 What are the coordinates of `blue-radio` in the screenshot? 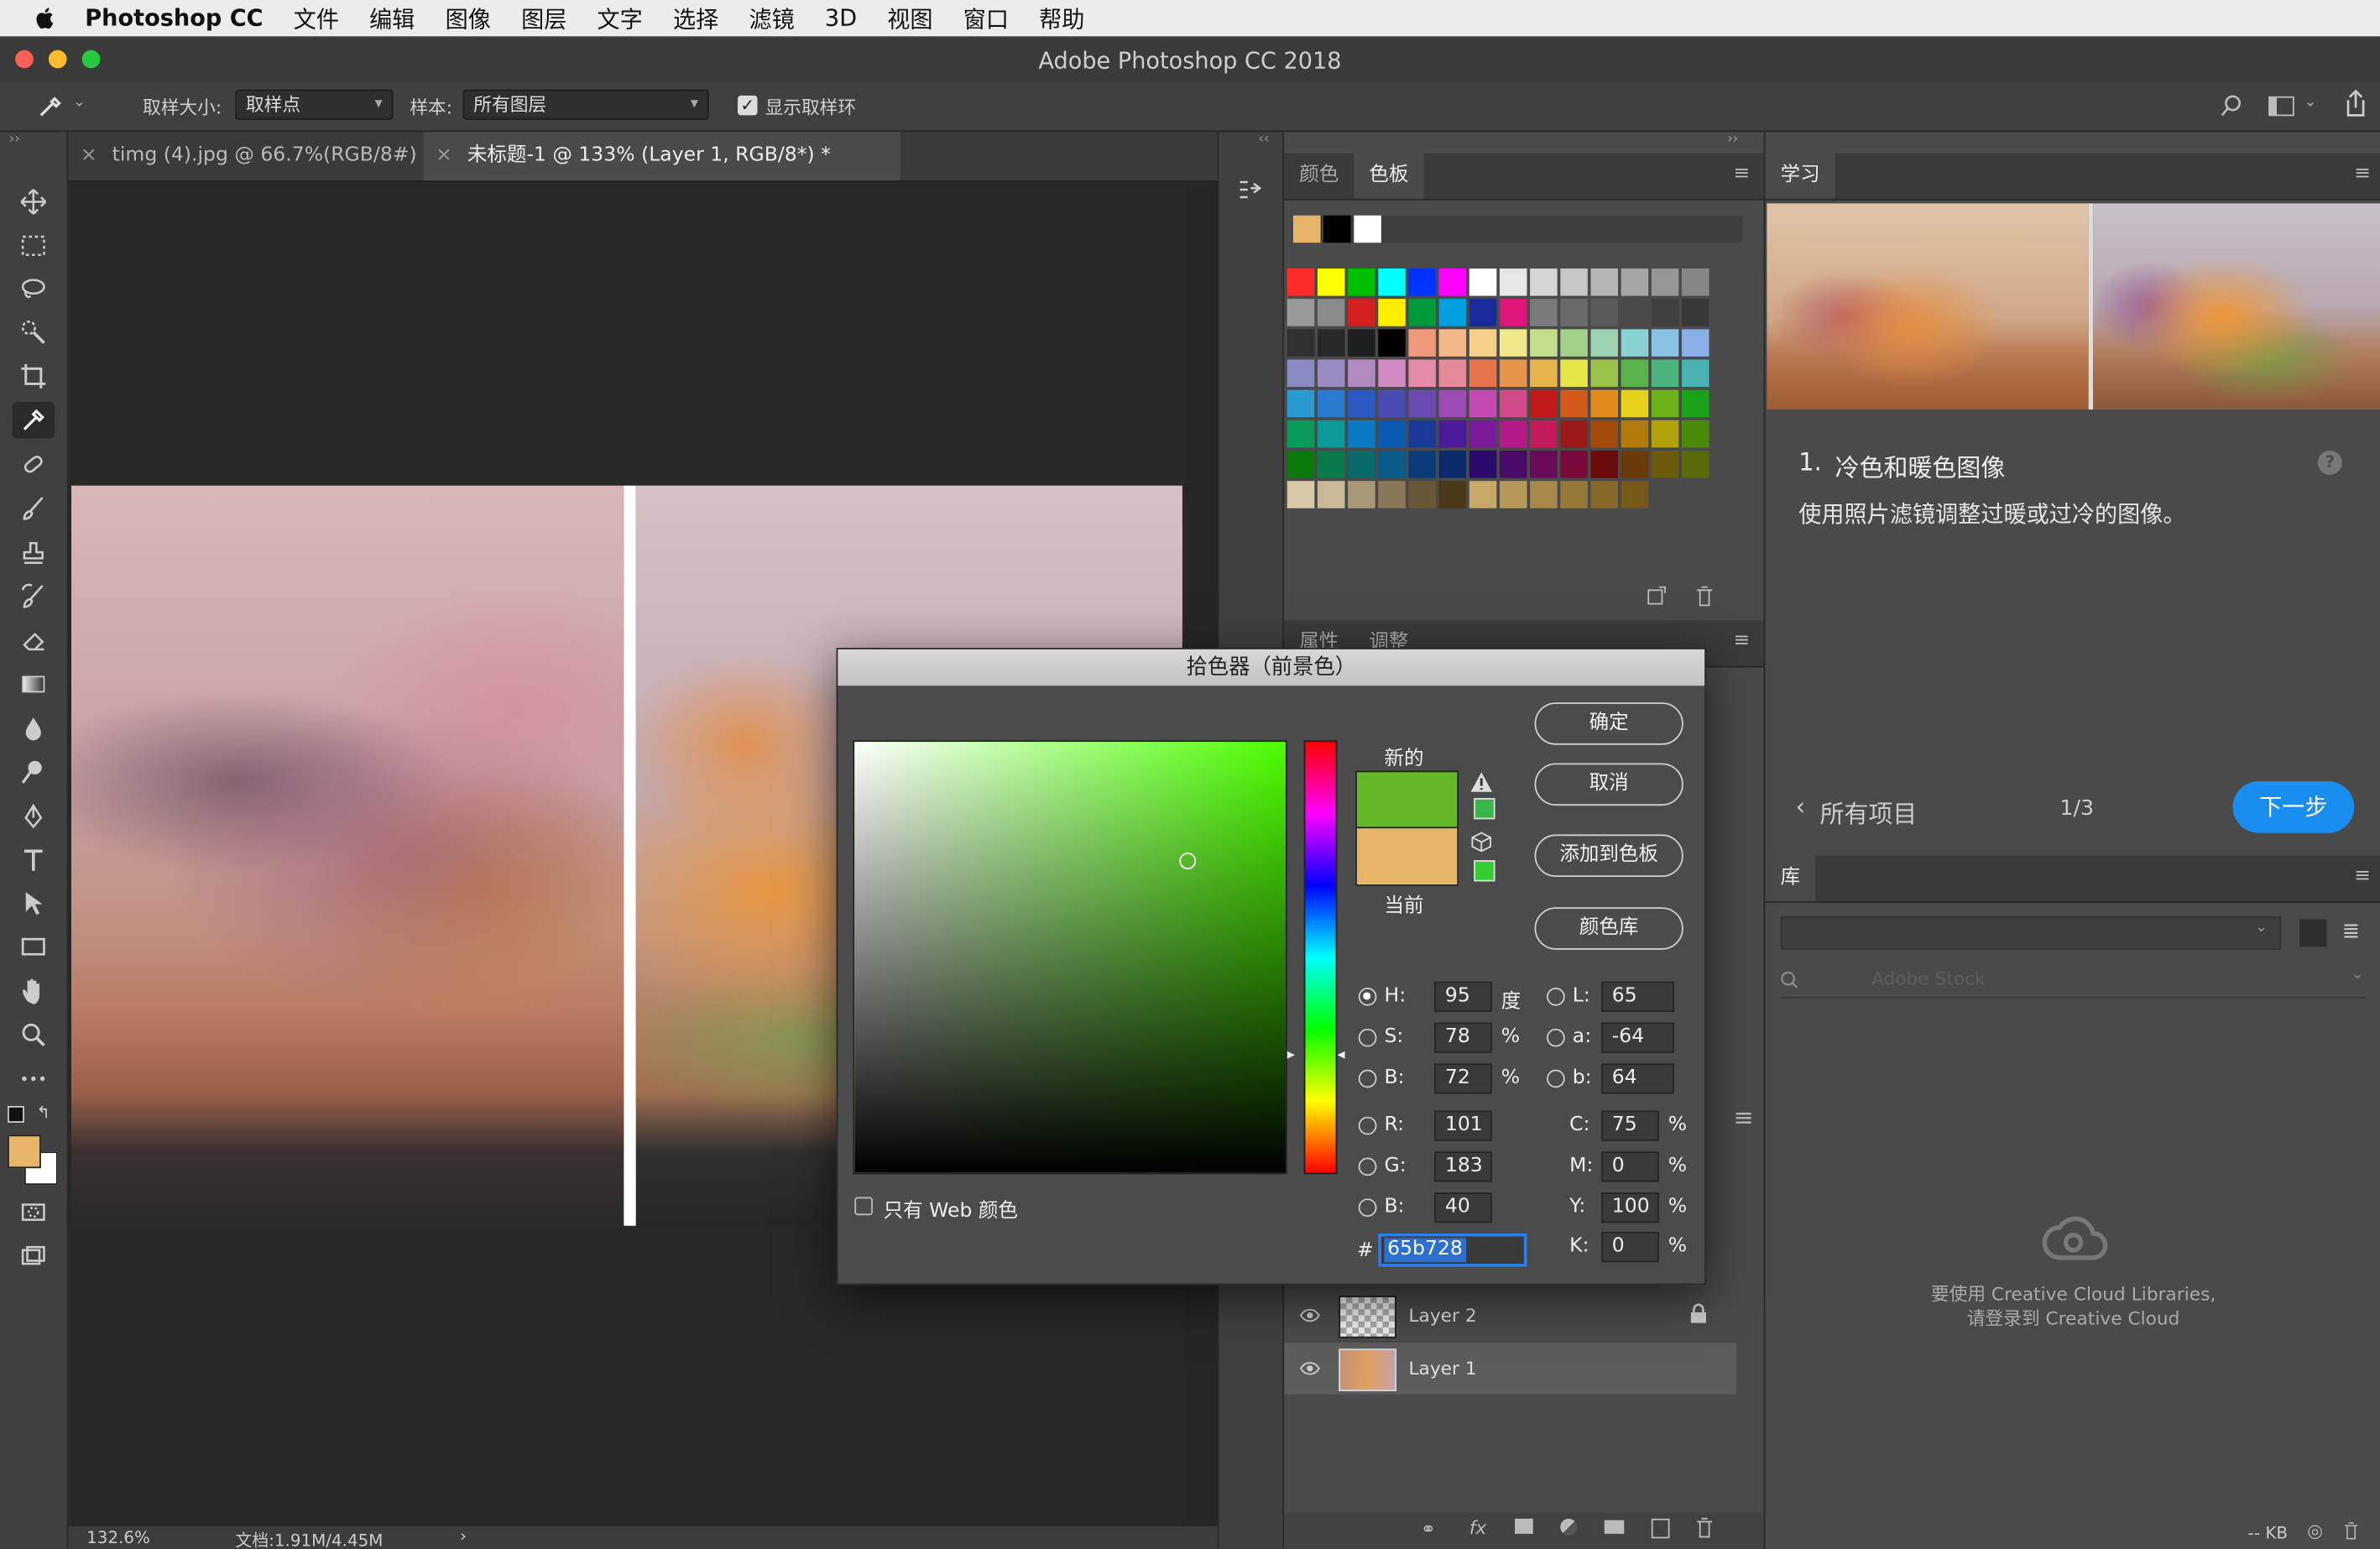 It's located at (1367, 1208).